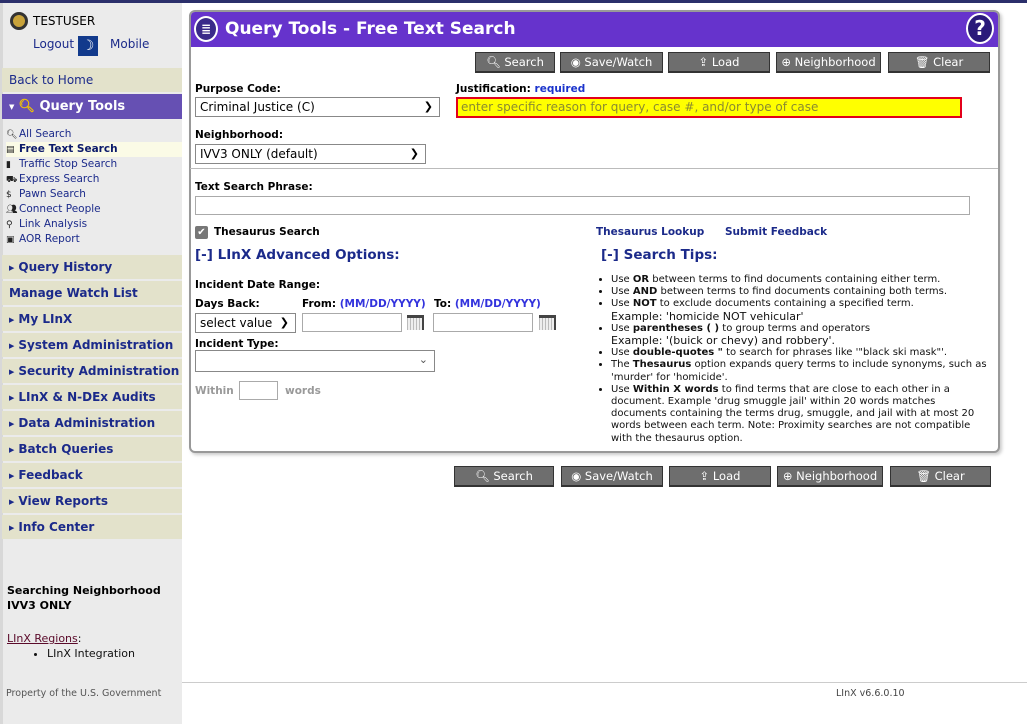 The width and height of the screenshot is (1027, 724). Describe the element at coordinates (12, 180) in the screenshot. I see `car-icon: ⛟` at that location.